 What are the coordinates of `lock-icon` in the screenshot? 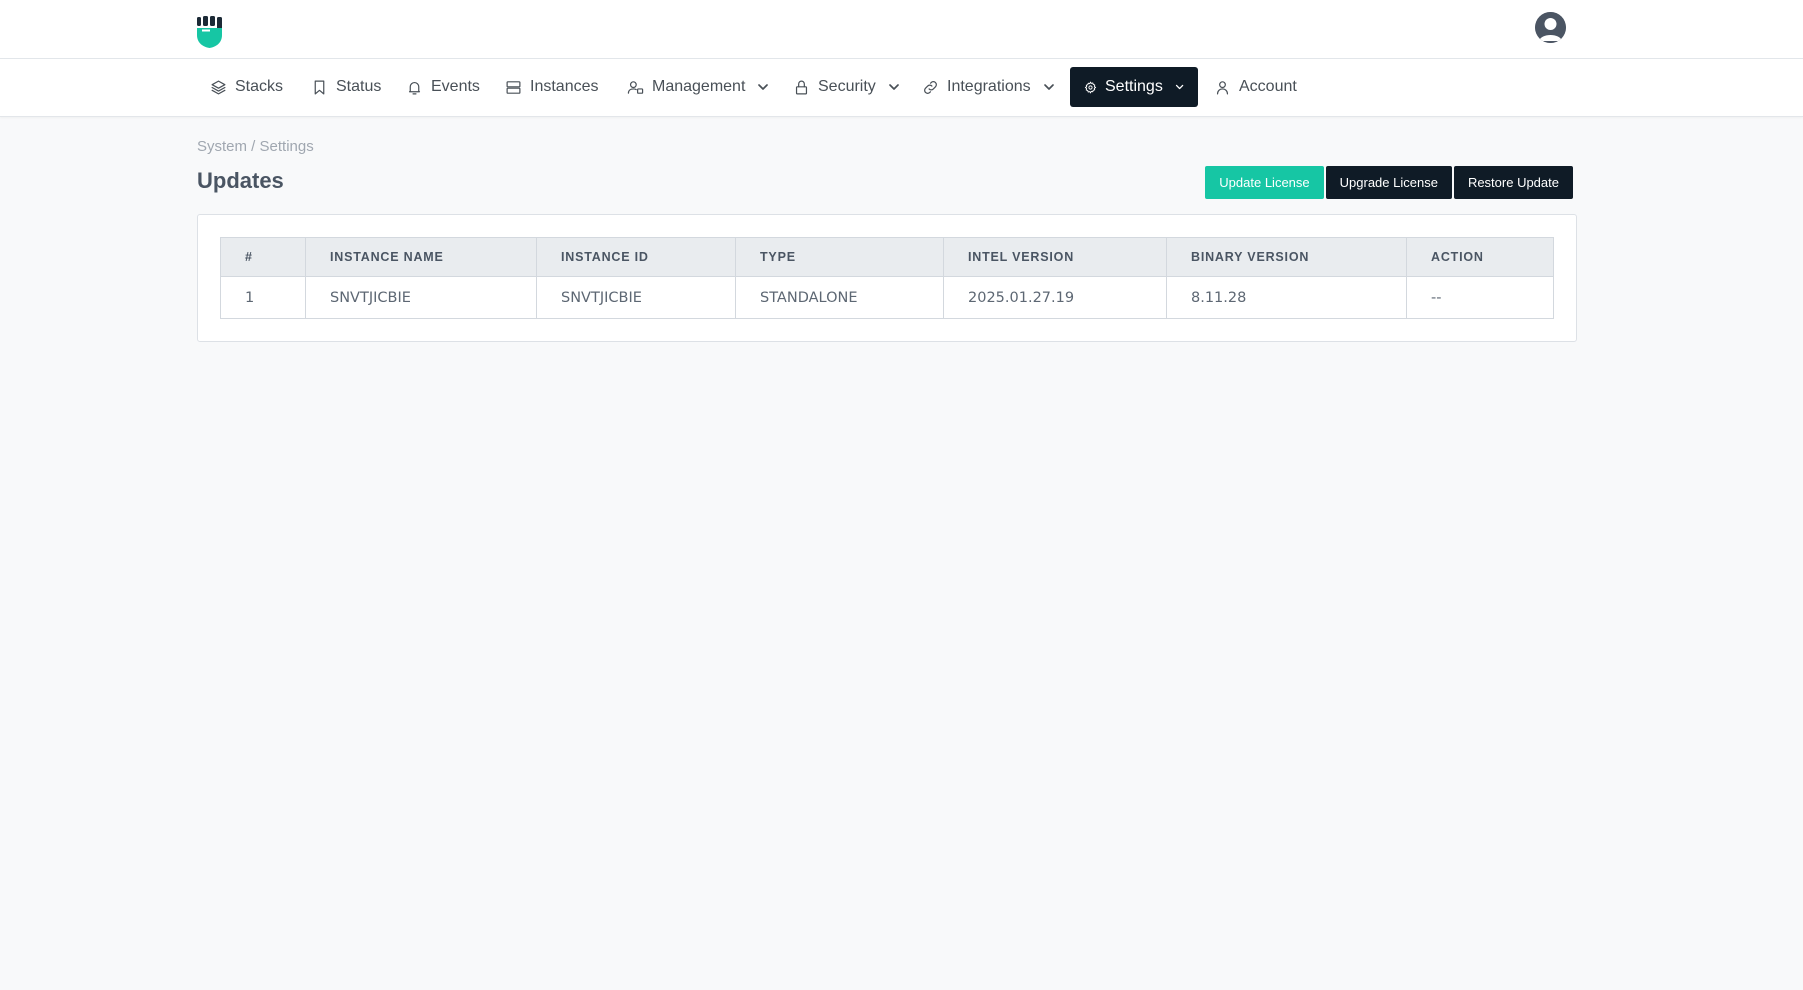 It's located at (801, 87).